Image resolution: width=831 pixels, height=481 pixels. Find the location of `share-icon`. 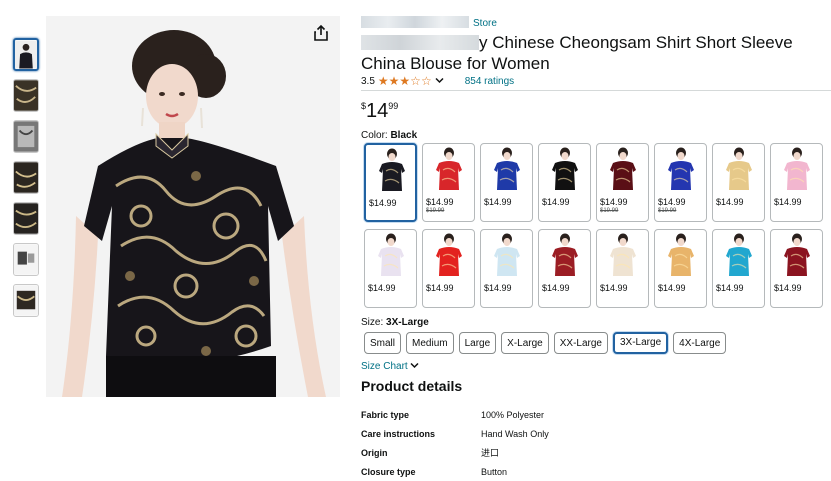

share-icon is located at coordinates (321, 33).